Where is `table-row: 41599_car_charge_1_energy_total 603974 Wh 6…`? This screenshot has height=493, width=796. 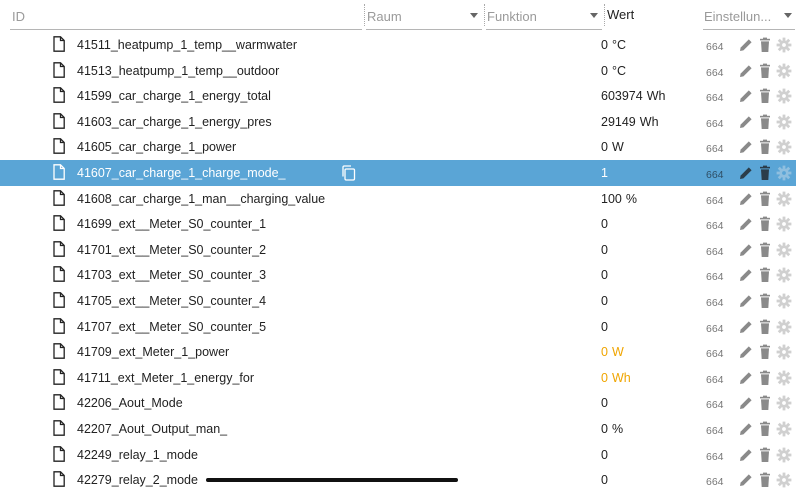
table-row: 41599_car_charge_1_energy_total 603974 Wh 6… is located at coordinates (398, 96).